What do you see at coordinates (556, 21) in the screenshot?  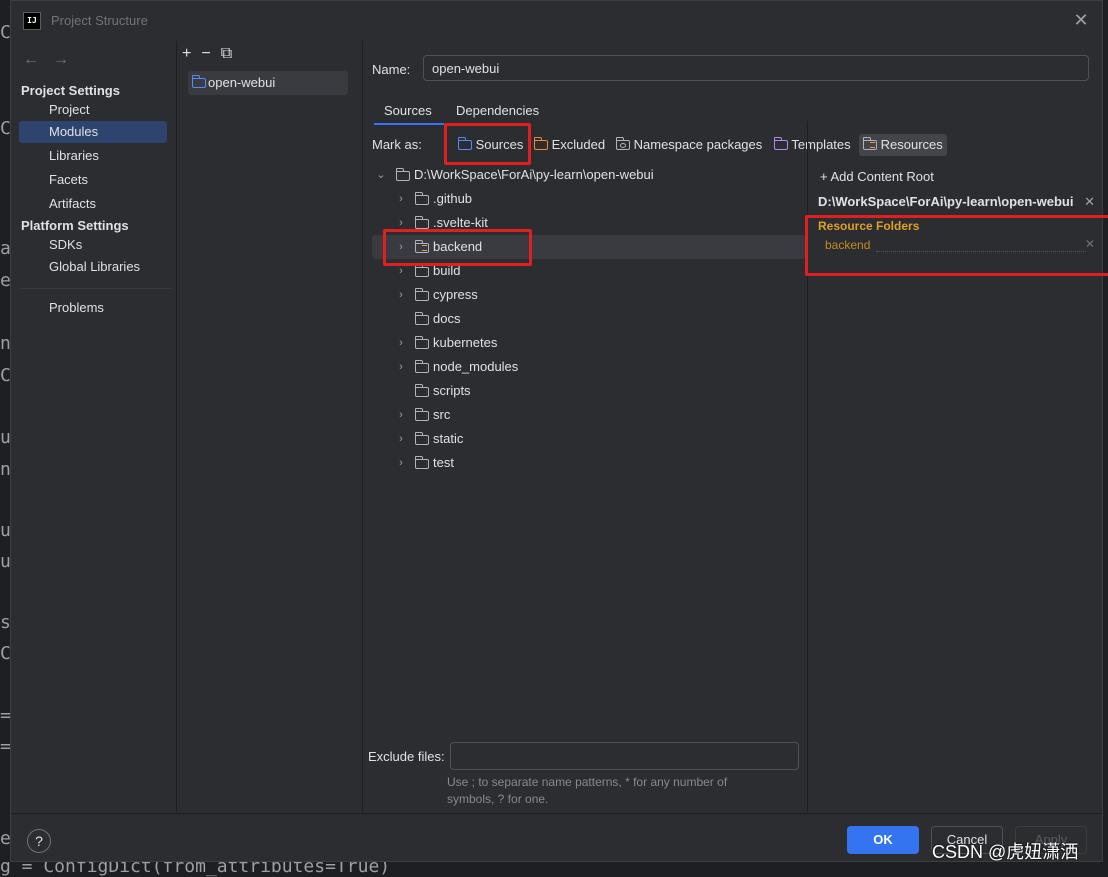 I see `dialog-titlebar: IJ Project Structure ✕` at bounding box center [556, 21].